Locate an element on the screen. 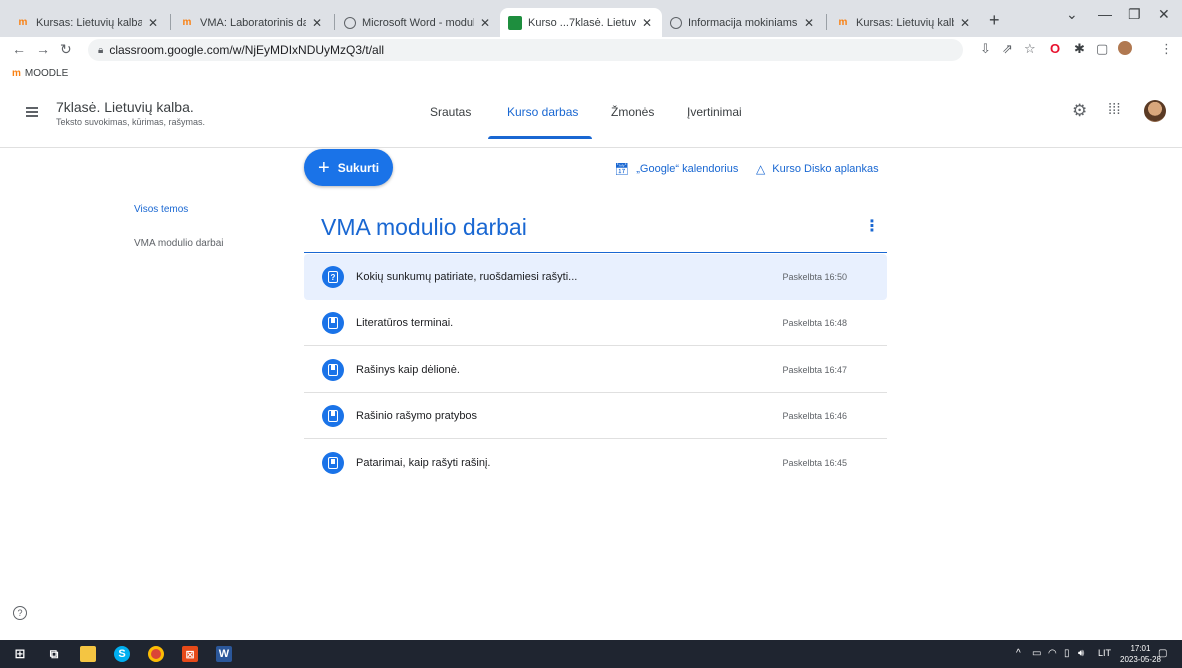  list-item: Rašinys kaip dėlionė. Paskelbta 16:47 is located at coordinates (595, 370).